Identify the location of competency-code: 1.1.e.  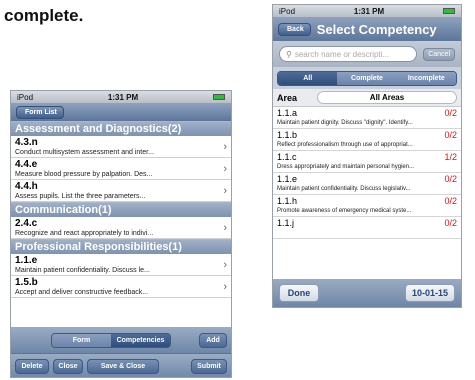
(287, 179).